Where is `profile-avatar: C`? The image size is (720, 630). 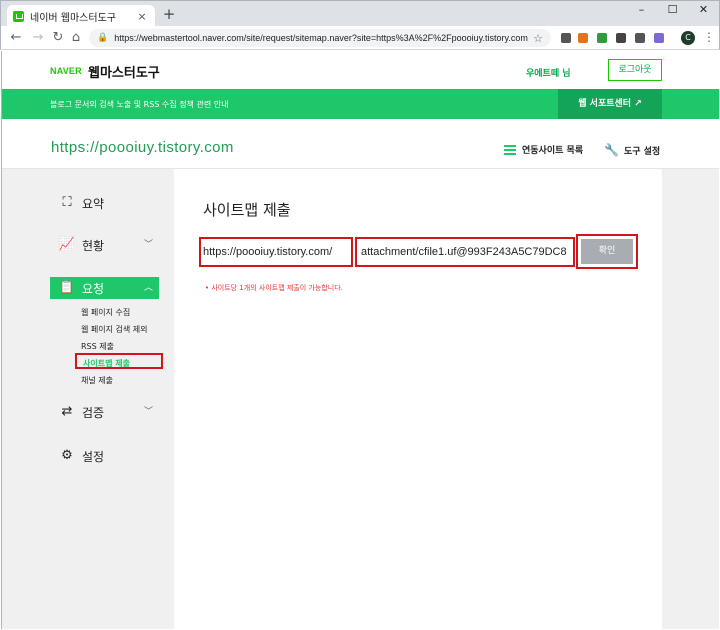
profile-avatar: C is located at coordinates (688, 38).